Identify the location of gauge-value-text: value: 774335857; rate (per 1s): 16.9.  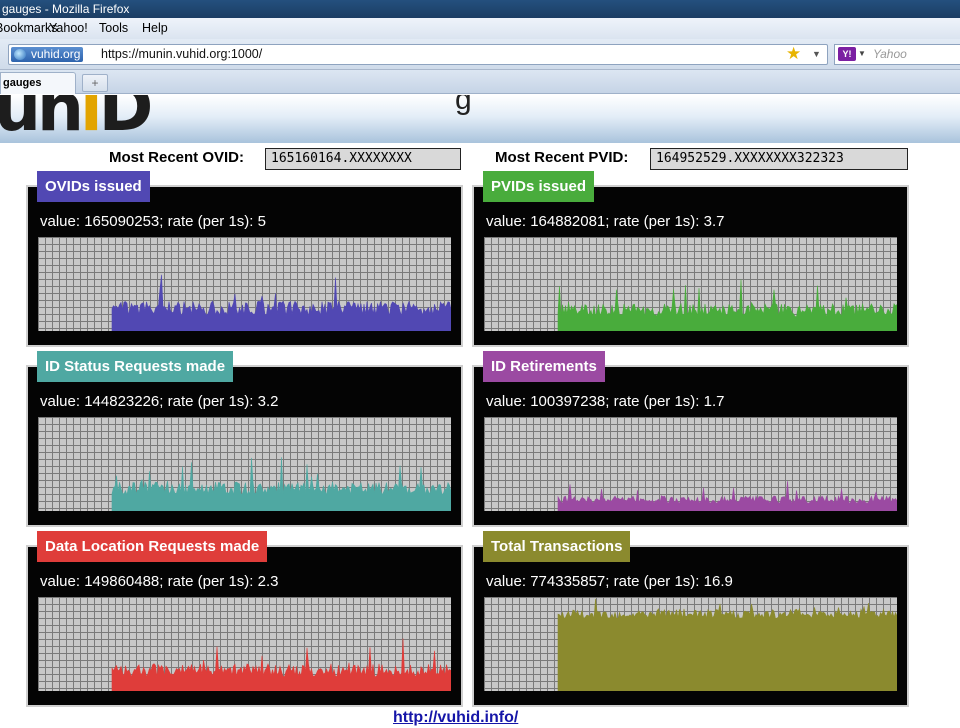
(609, 581).